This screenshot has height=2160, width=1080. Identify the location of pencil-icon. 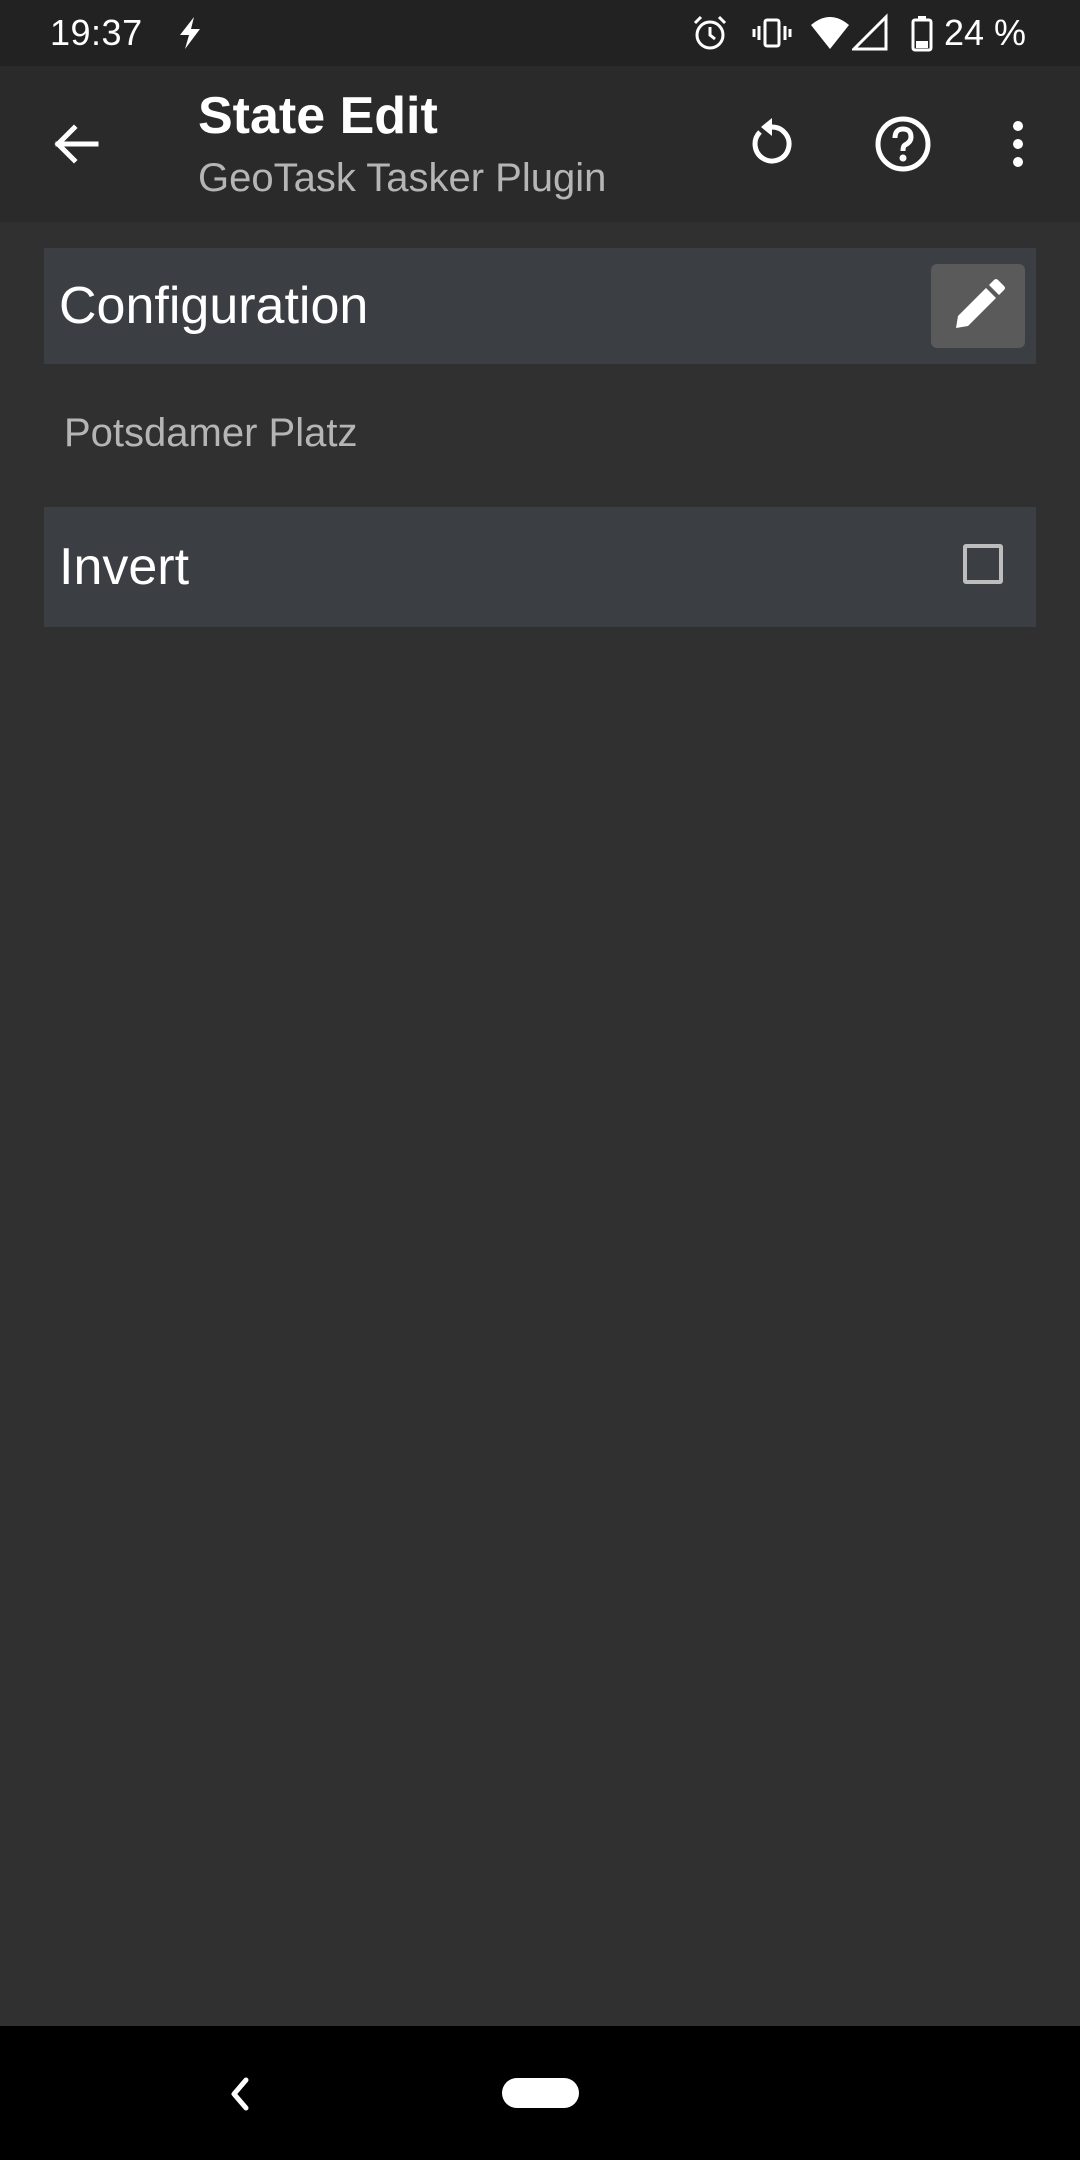
(980, 303).